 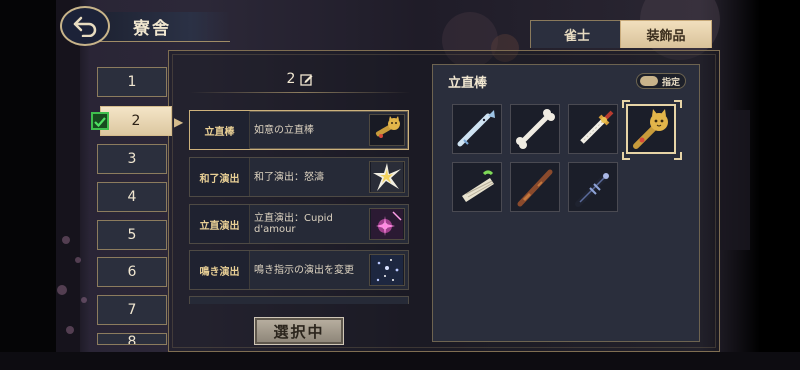 I want to click on tab-mahjong-player: 雀士, so click(x=577, y=34).